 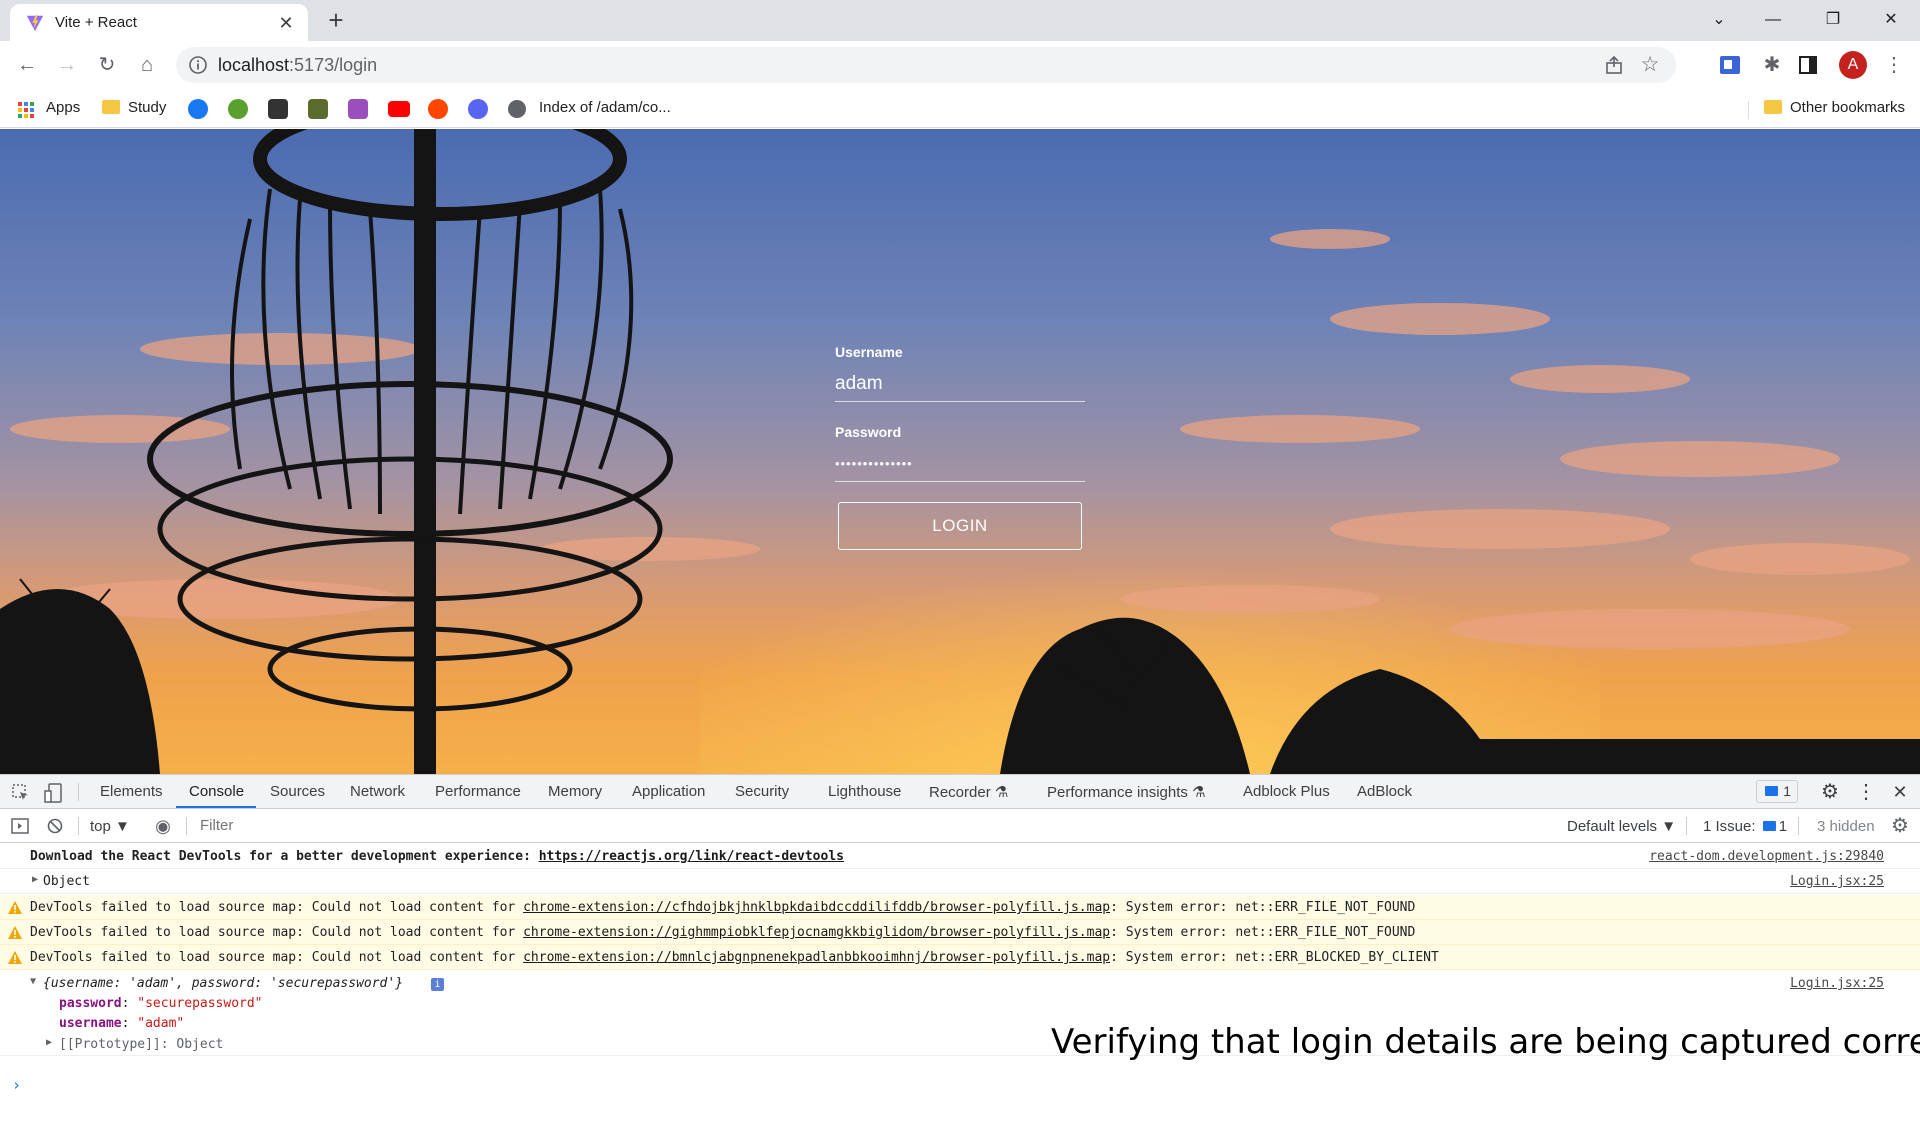 I want to click on settings-gear-icon: ⚙, so click(x=1830, y=792).